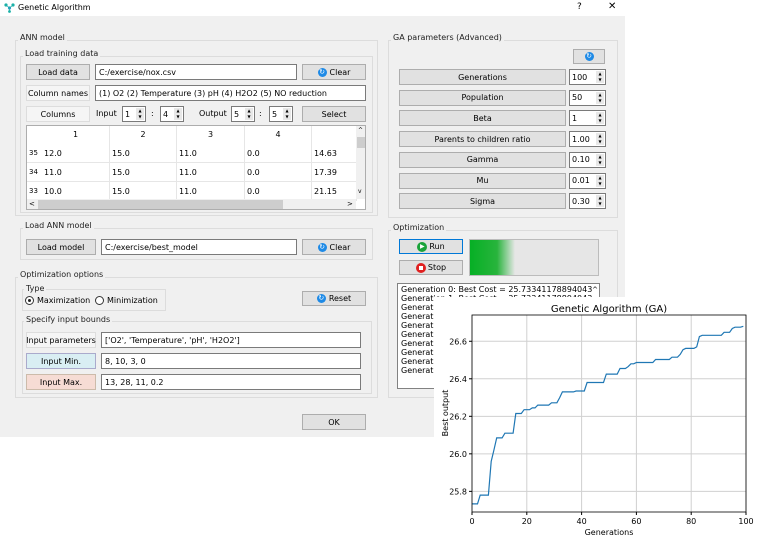 This screenshot has width=760, height=542. Describe the element at coordinates (581, 201) in the screenshot. I see `param-value: 0.30` at that location.